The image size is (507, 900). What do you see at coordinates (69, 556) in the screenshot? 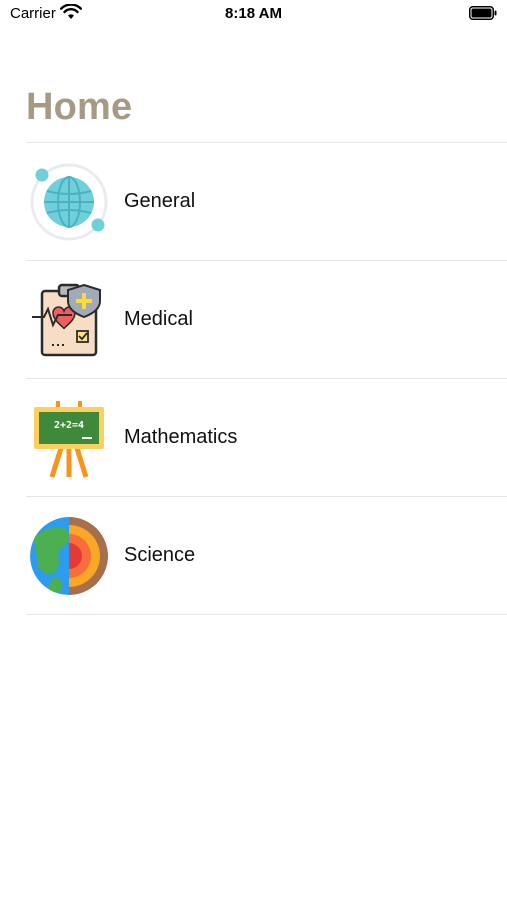
I see `earth-layers-icon` at bounding box center [69, 556].